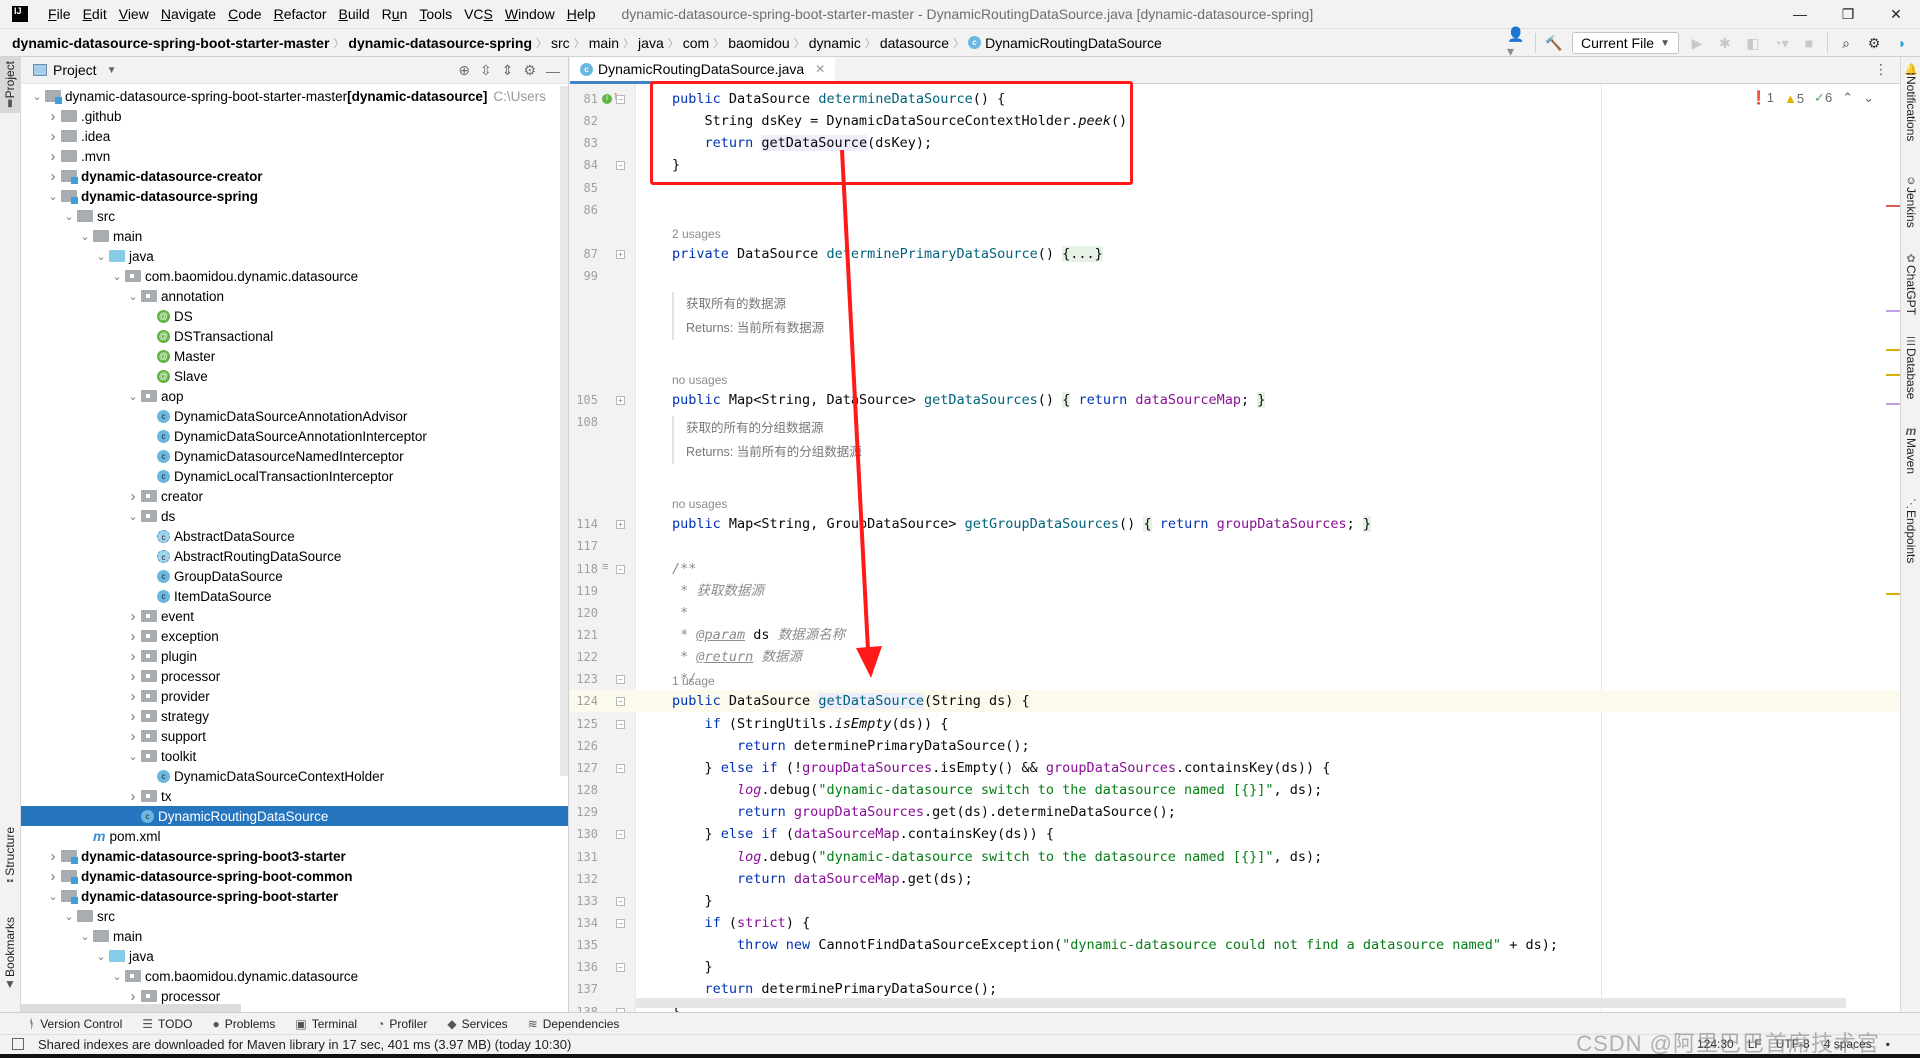 This screenshot has height=1058, width=1920. Describe the element at coordinates (584, 276) in the screenshot. I see `line-number: 99` at that location.